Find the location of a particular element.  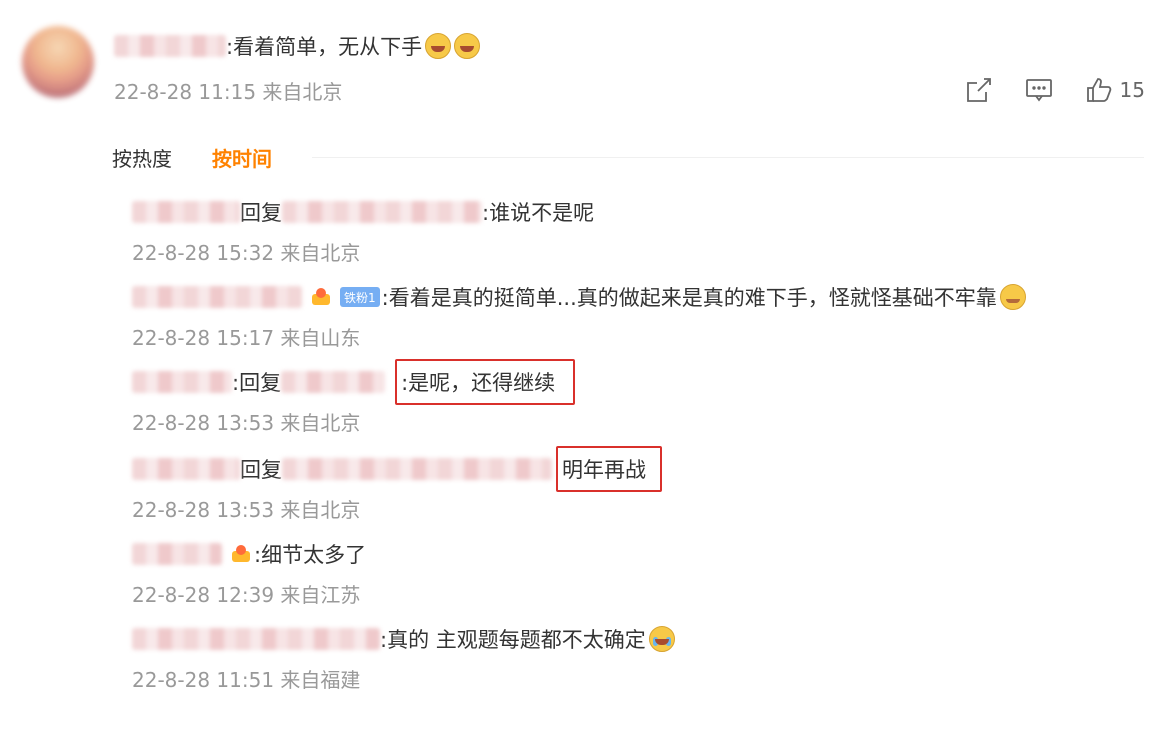

reply-meta: 22-8-28 12:39 来自江苏 is located at coordinates (246, 595).